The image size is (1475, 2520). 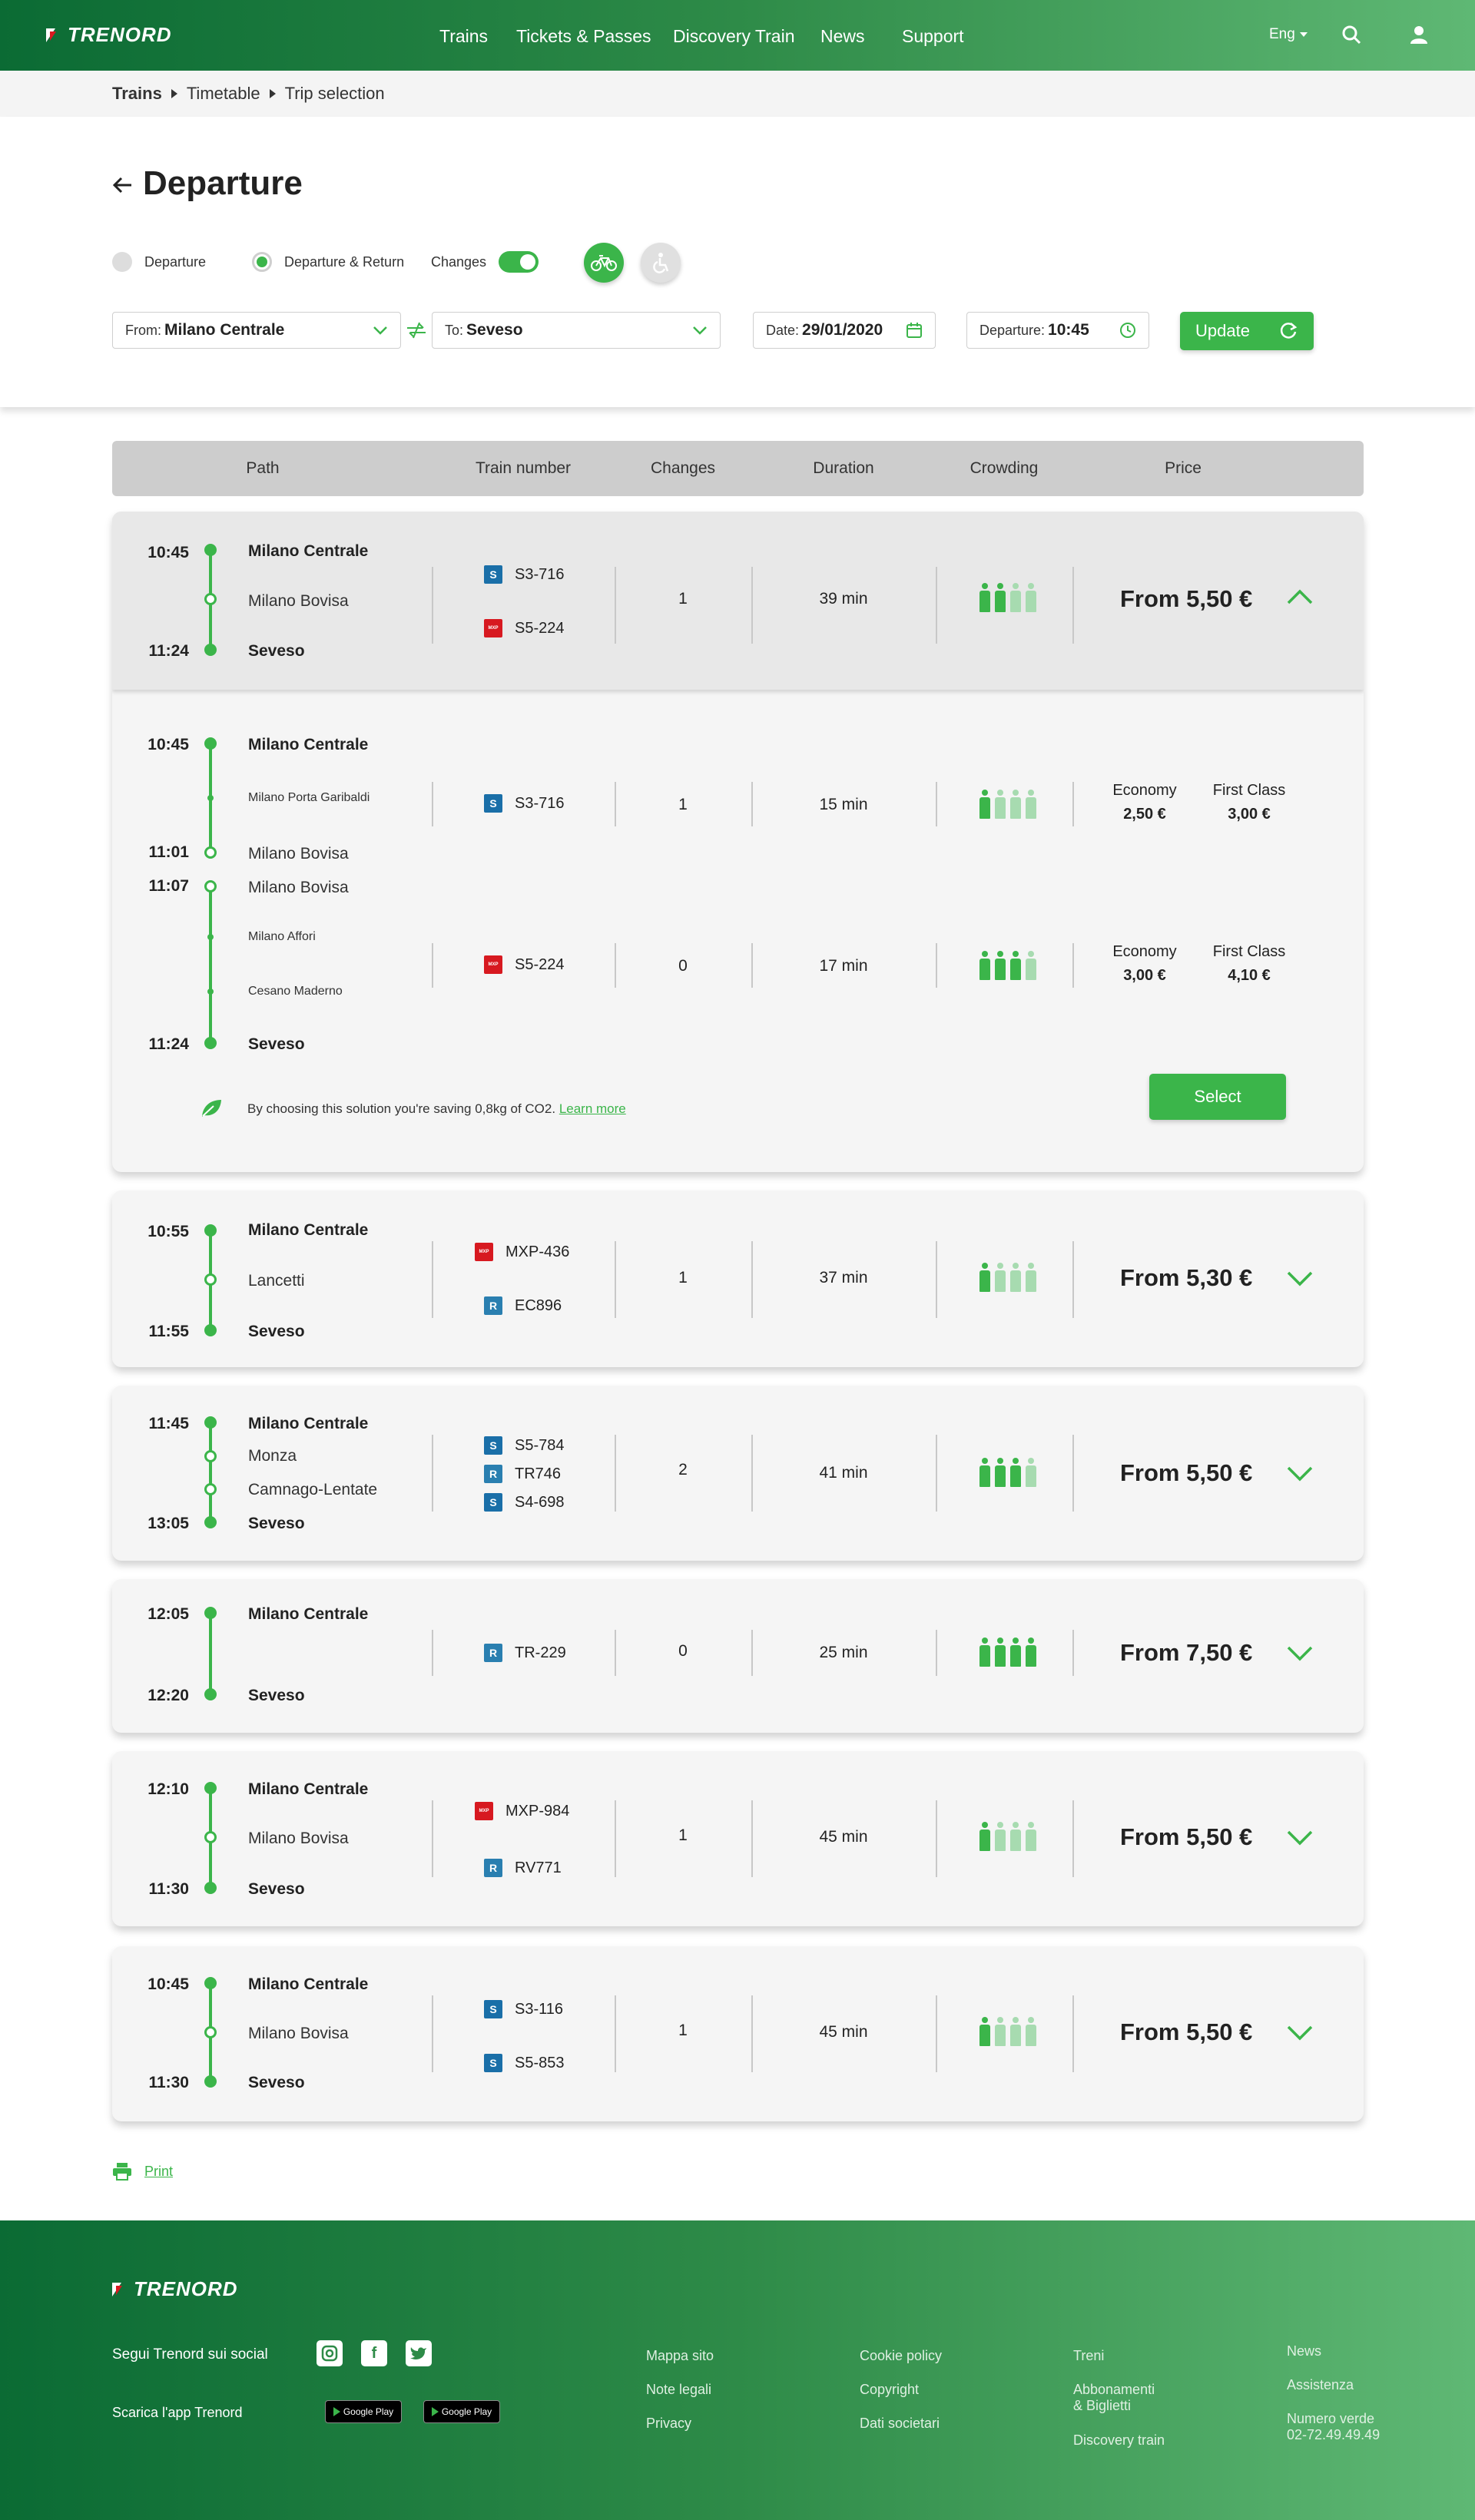 What do you see at coordinates (680, 2356) in the screenshot?
I see `footer-link: Mappa sito` at bounding box center [680, 2356].